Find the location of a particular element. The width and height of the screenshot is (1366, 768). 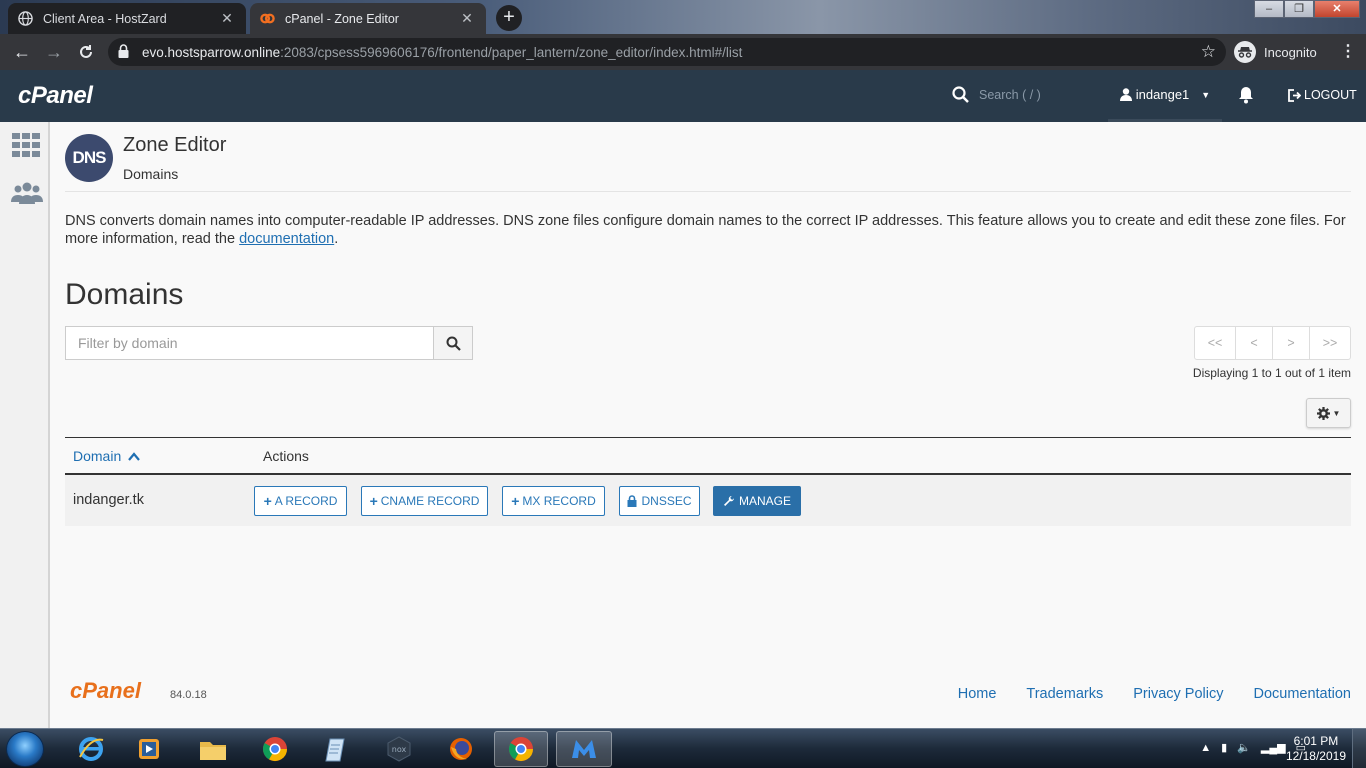

first-page-button: << is located at coordinates (1215, 343).